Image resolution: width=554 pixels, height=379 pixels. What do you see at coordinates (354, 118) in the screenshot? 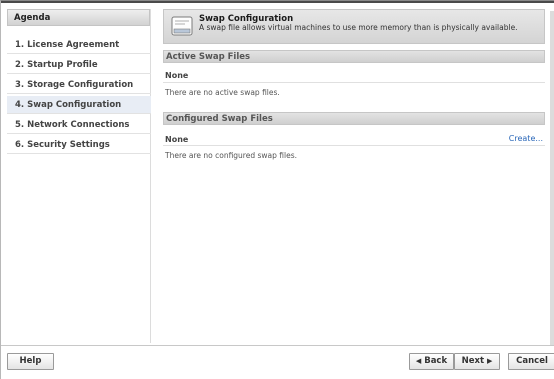
I see `configured-swap-files-header: Configured Swap Files` at bounding box center [354, 118].